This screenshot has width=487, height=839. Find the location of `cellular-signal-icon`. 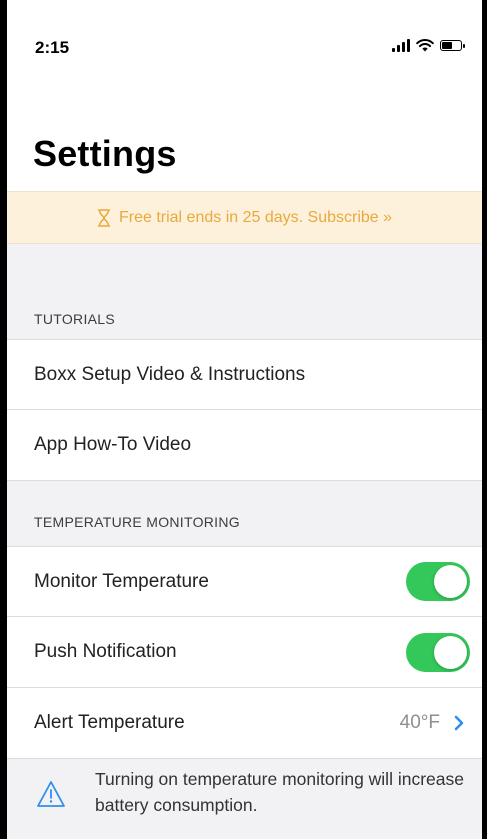

cellular-signal-icon is located at coordinates (401, 45).